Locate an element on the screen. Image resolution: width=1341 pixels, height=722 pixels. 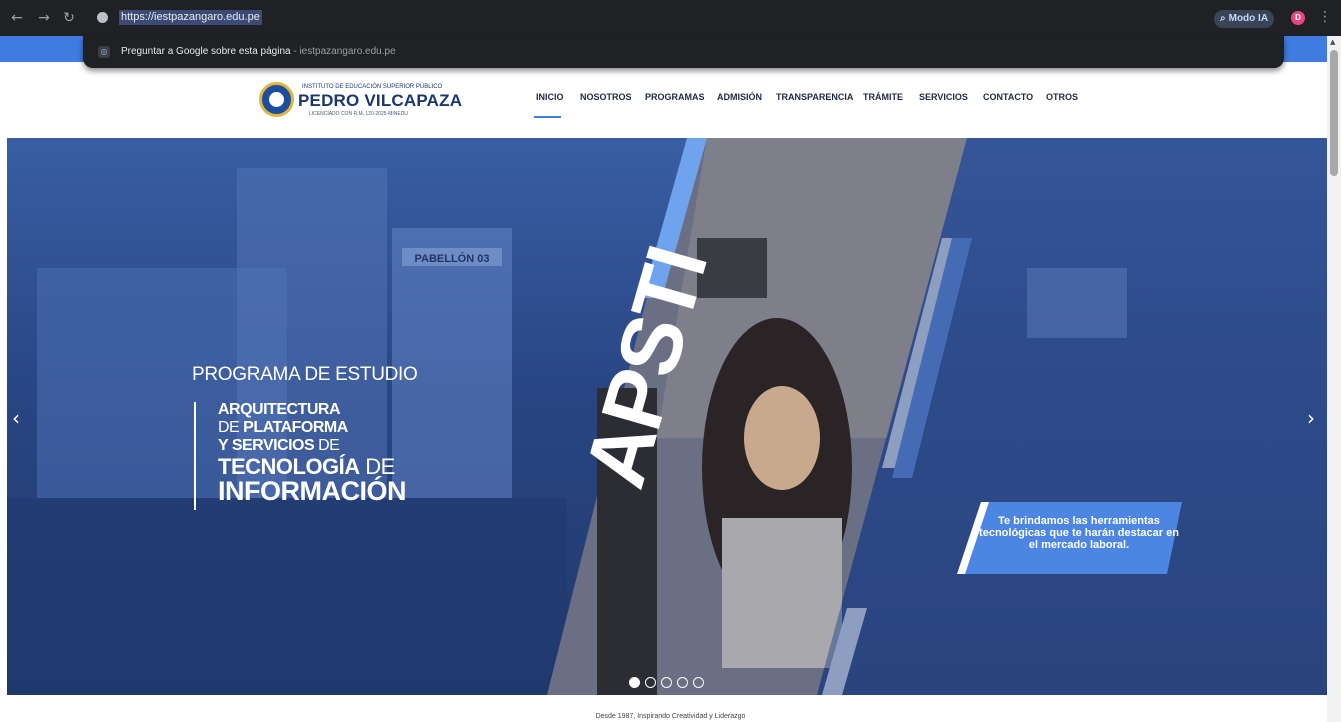
ai-mode-icon: ⌕ is located at coordinates (1223, 18).